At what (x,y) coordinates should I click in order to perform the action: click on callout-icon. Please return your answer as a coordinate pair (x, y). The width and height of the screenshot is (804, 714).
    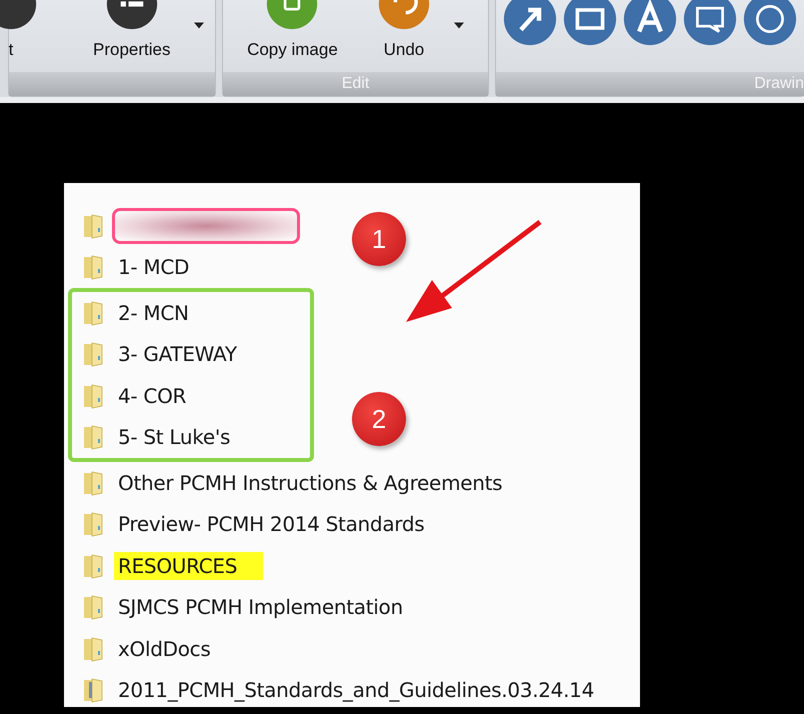
    Looking at the image, I should click on (710, 23).